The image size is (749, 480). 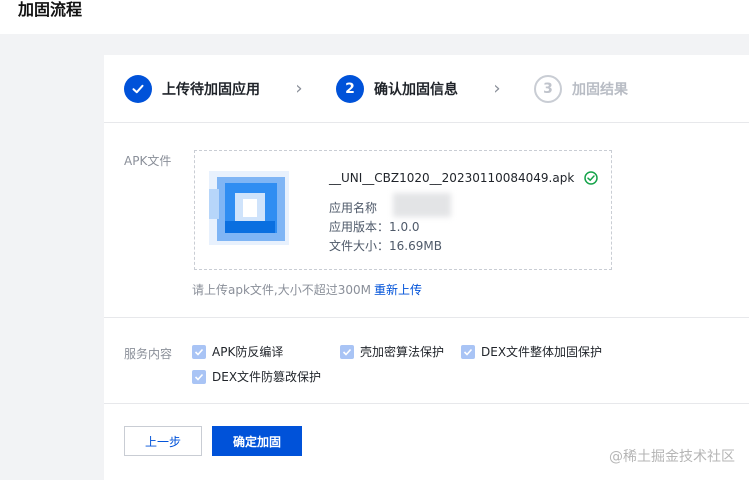 What do you see at coordinates (548, 89) in the screenshot?
I see `step-3-number: 3` at bounding box center [548, 89].